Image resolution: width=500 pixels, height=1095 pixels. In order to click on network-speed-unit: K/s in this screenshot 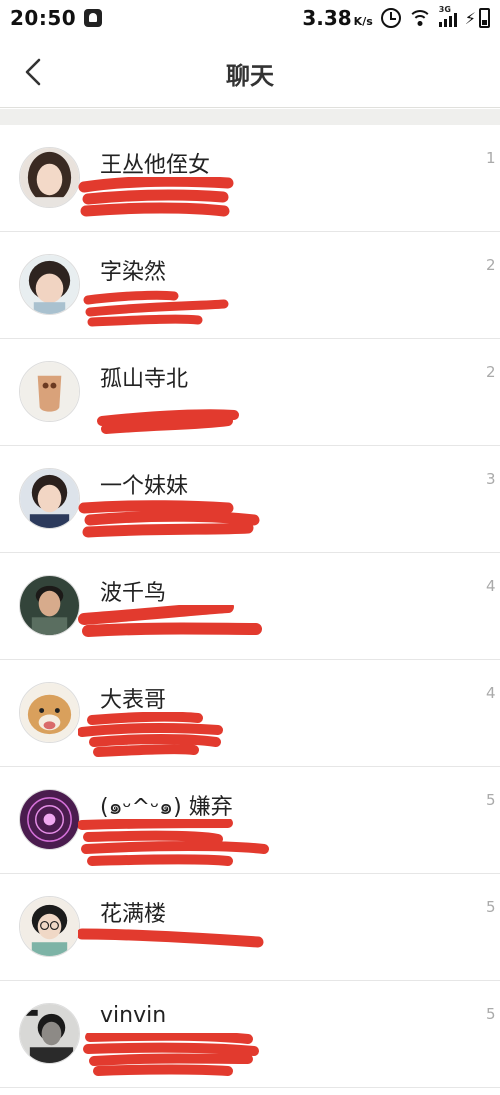, I will do `click(363, 21)`.